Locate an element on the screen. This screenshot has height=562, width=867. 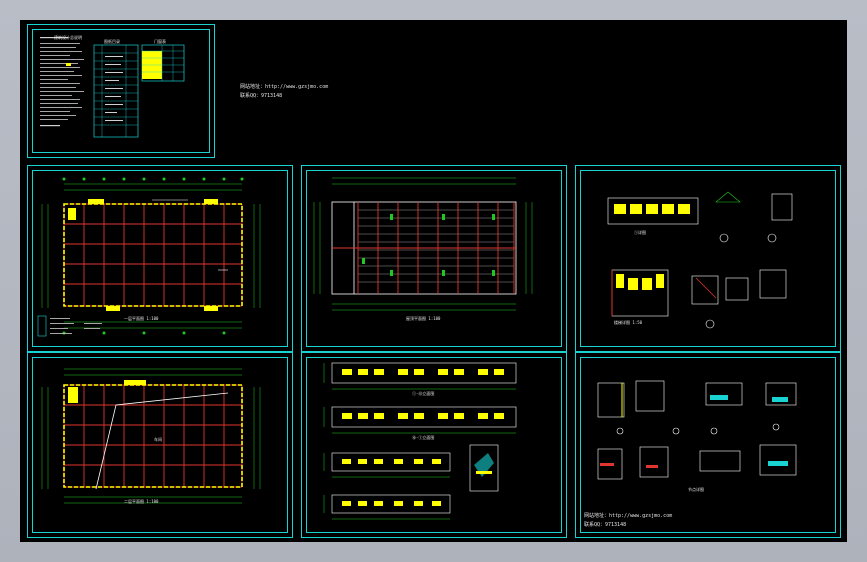
node-detail-caption: 节点详图 is located at coordinates (696, 489).